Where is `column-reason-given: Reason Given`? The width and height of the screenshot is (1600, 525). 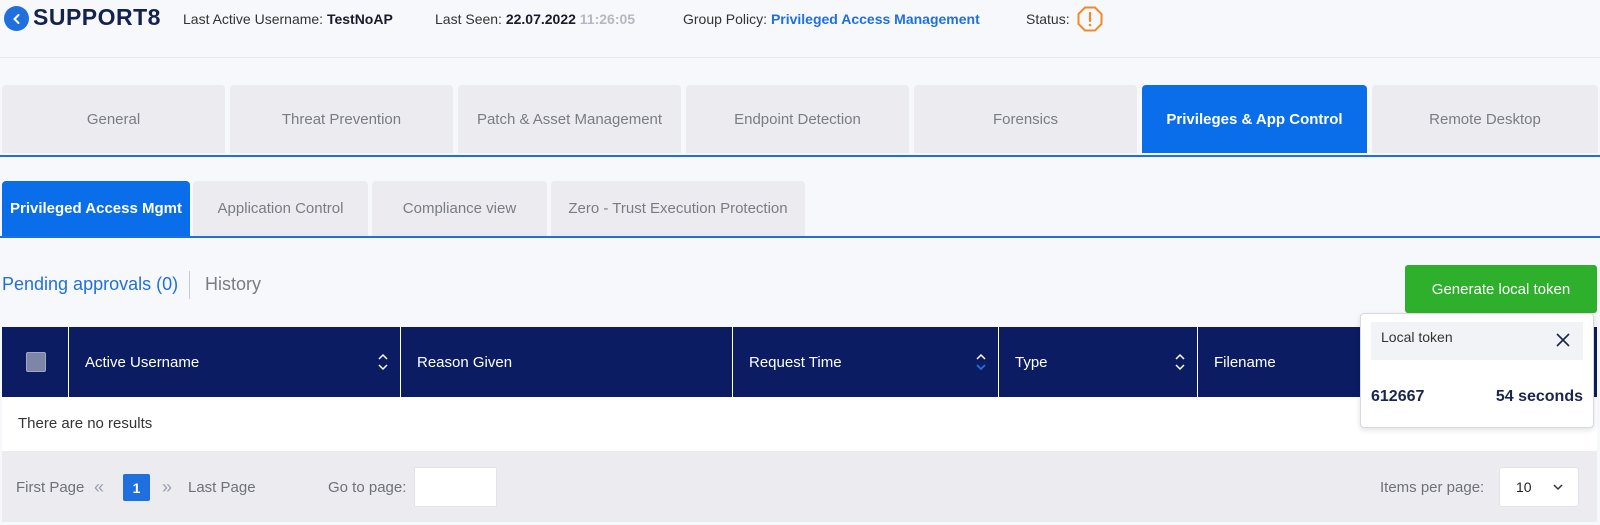 column-reason-given: Reason Given is located at coordinates (567, 362).